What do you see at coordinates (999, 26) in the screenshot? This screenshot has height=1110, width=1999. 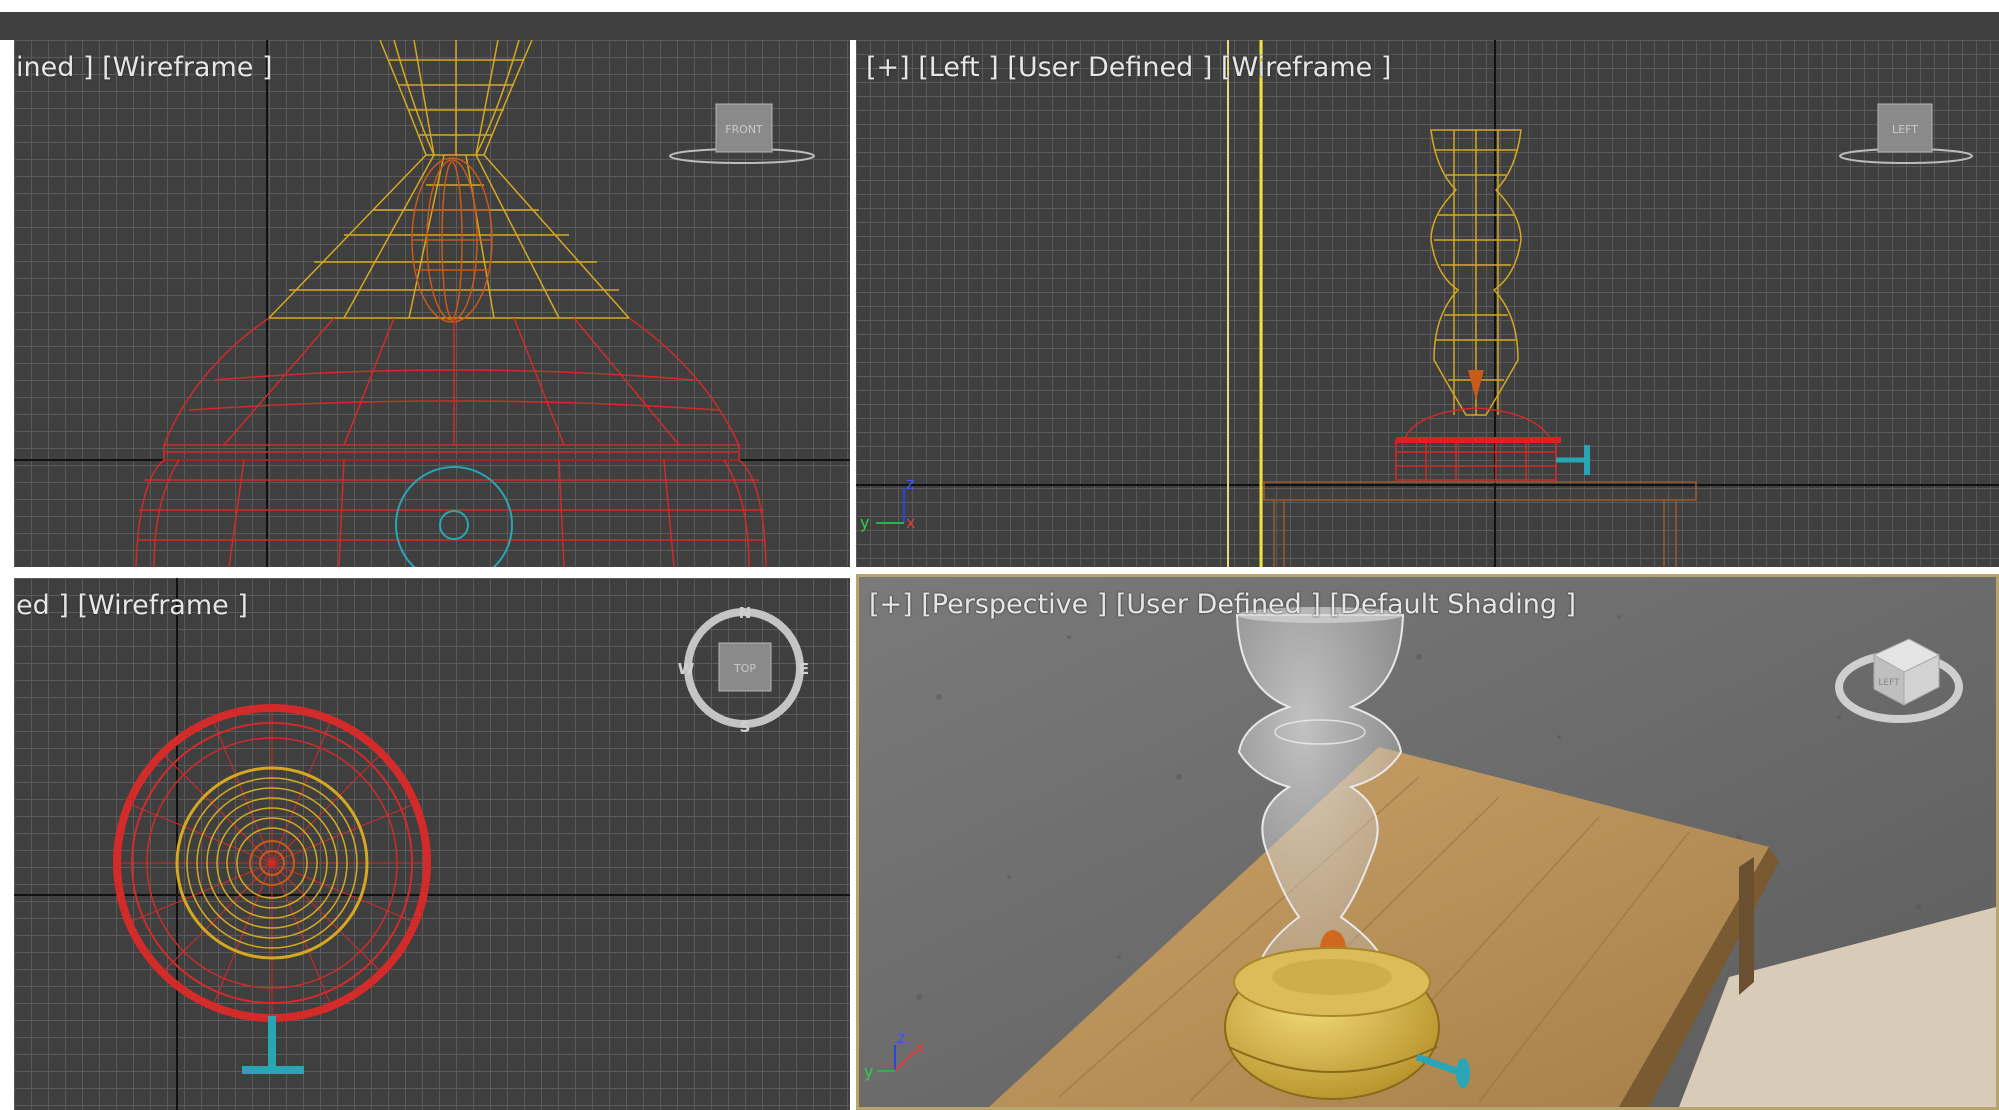 I see `viewport-toolbar-strip` at bounding box center [999, 26].